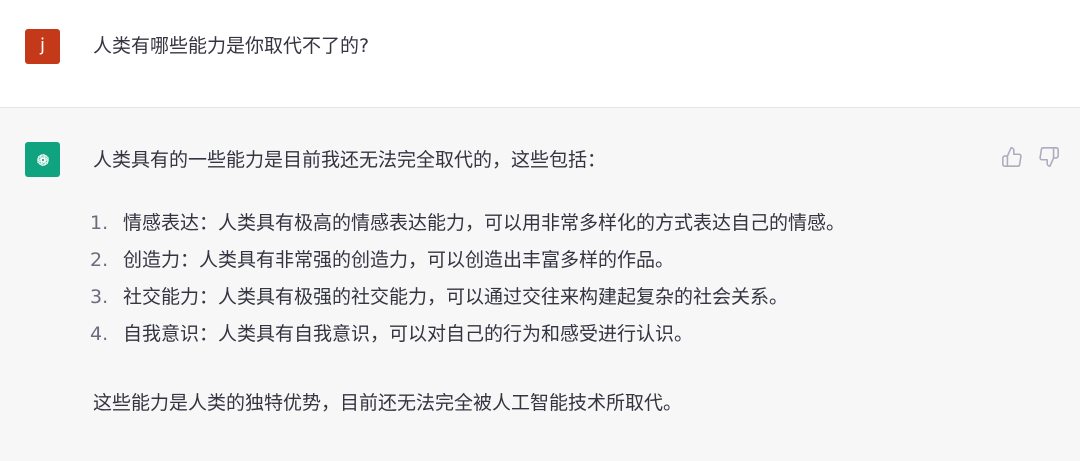  I want to click on thumbs-up-icon, so click(1012, 157).